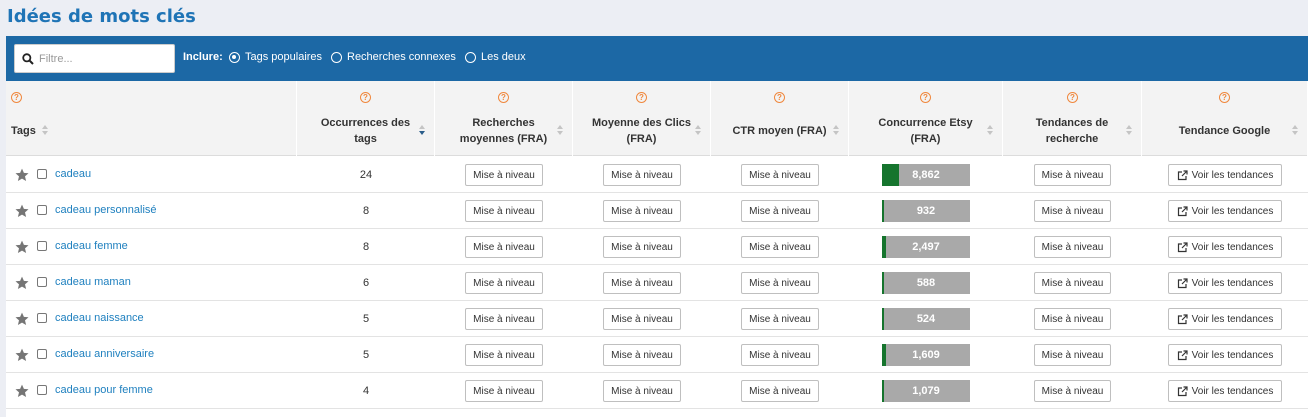 Image resolution: width=1308 pixels, height=417 pixels. What do you see at coordinates (926, 355) in the screenshot?
I see `competition-value: 1,609` at bounding box center [926, 355].